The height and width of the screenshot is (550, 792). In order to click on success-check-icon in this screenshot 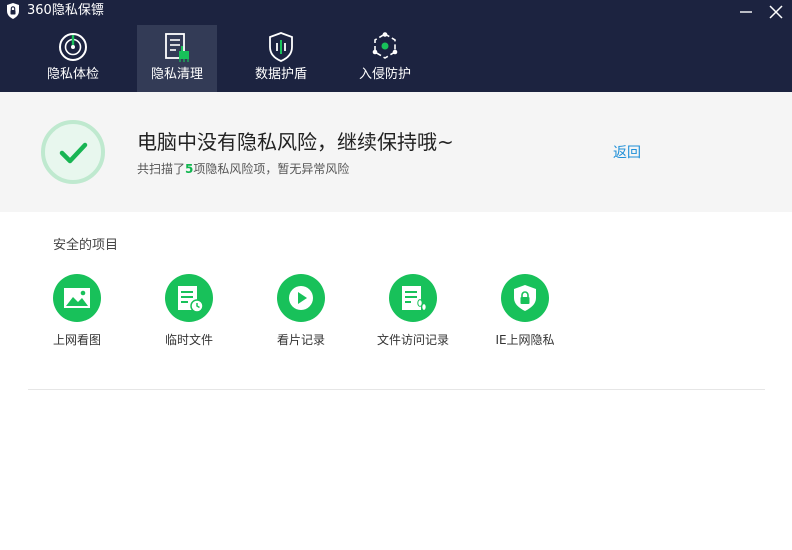, I will do `click(73, 152)`.